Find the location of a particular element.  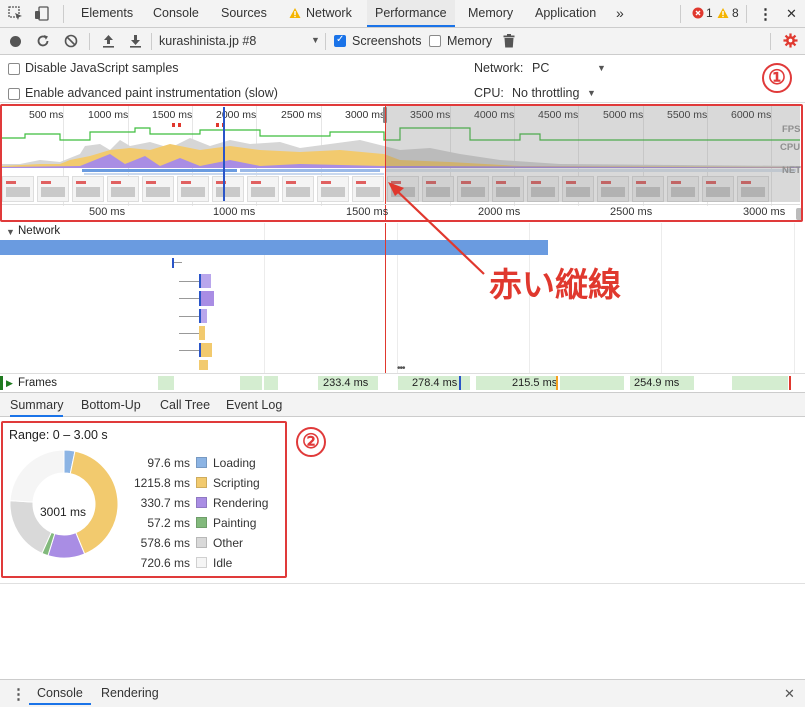

tab-performance: Performance is located at coordinates (411, 13).